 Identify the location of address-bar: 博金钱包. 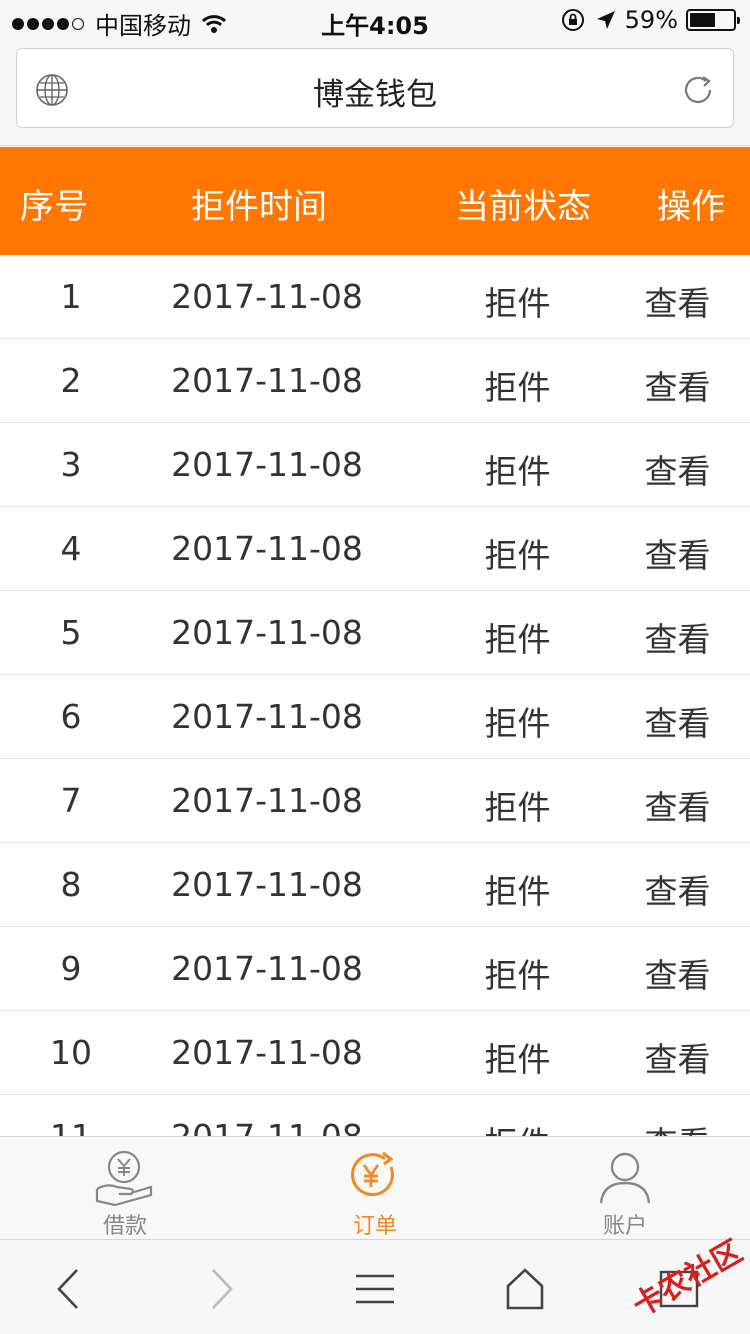
(375, 88).